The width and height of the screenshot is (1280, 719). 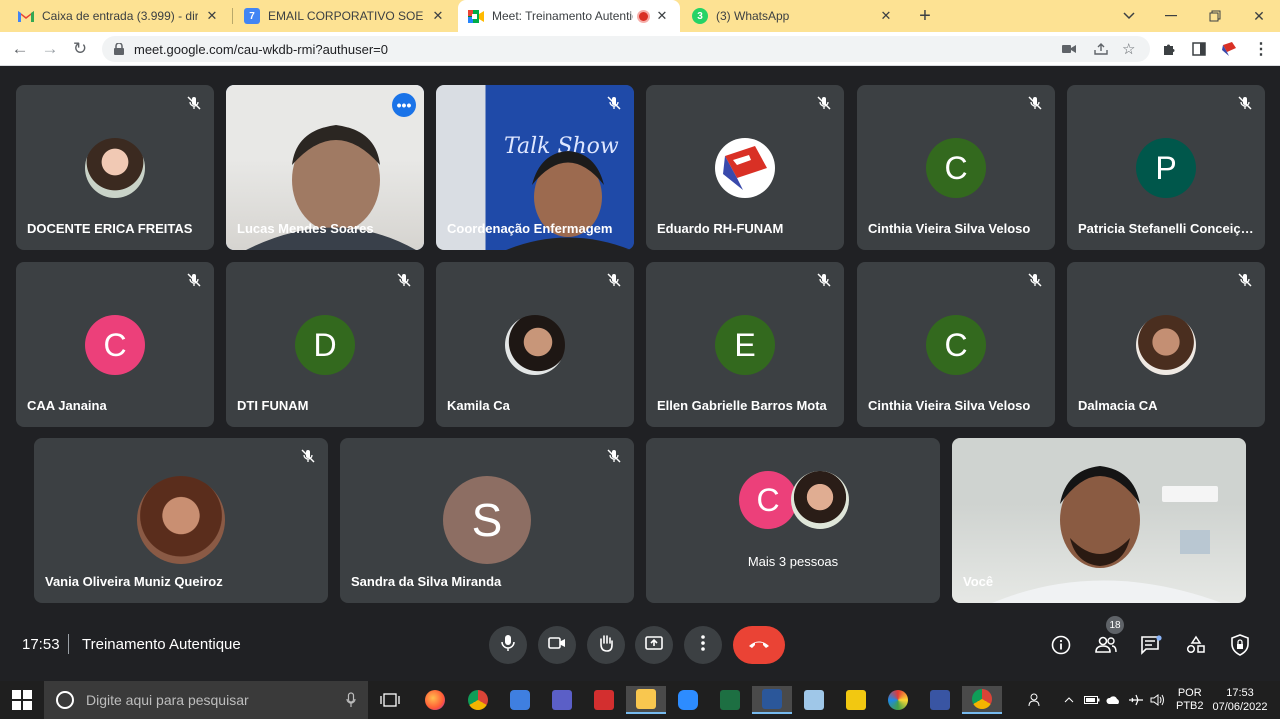 I want to click on tab-separator, so click(x=232, y=16).